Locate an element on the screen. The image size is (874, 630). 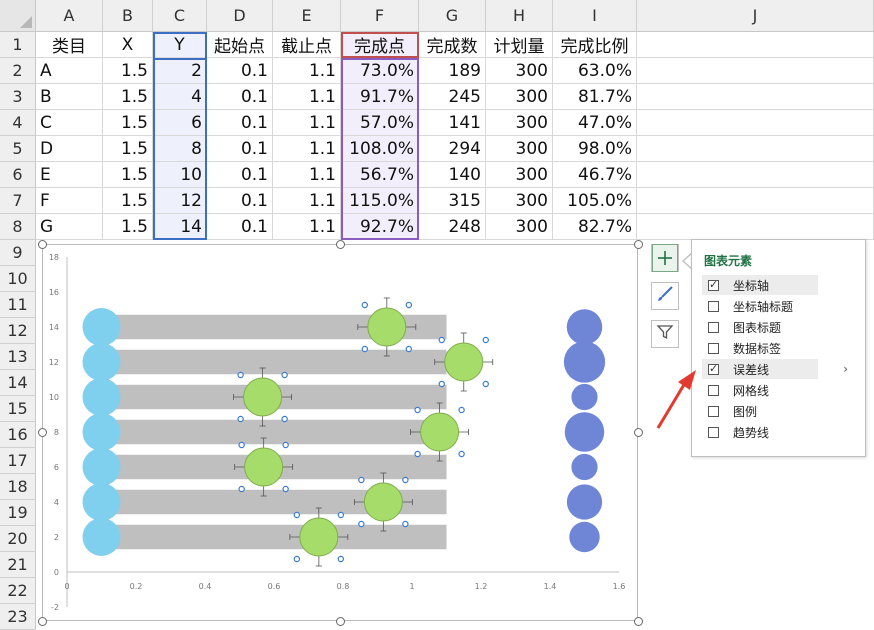
row-header-4: 4 is located at coordinates (18, 123).